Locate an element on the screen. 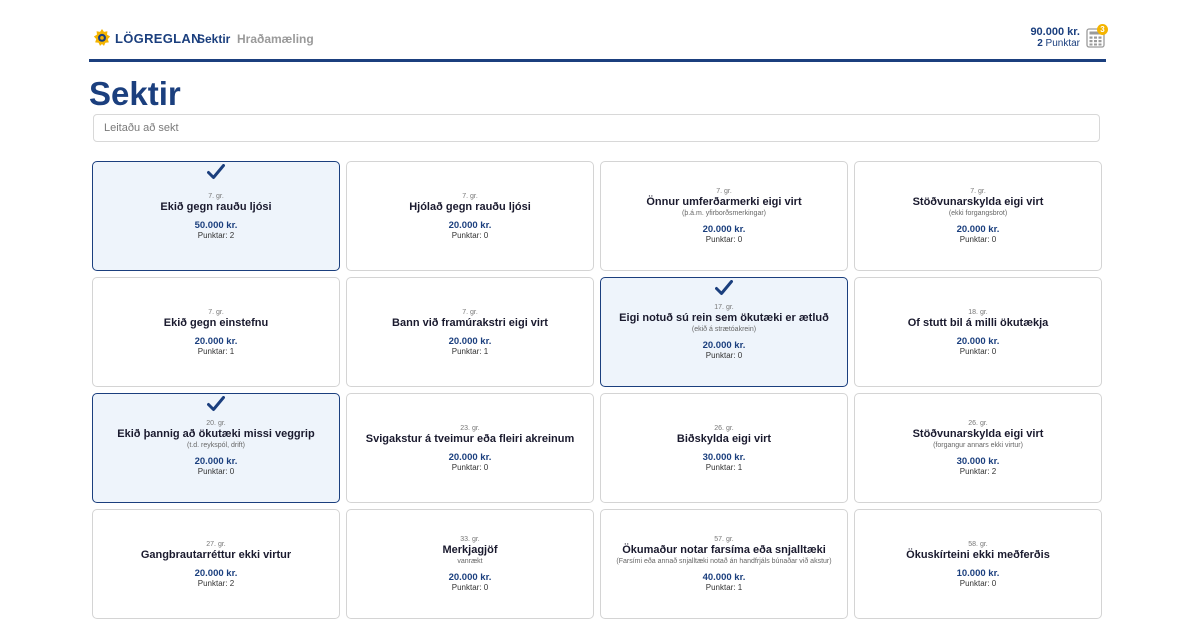  police-star-icon is located at coordinates (102, 37).